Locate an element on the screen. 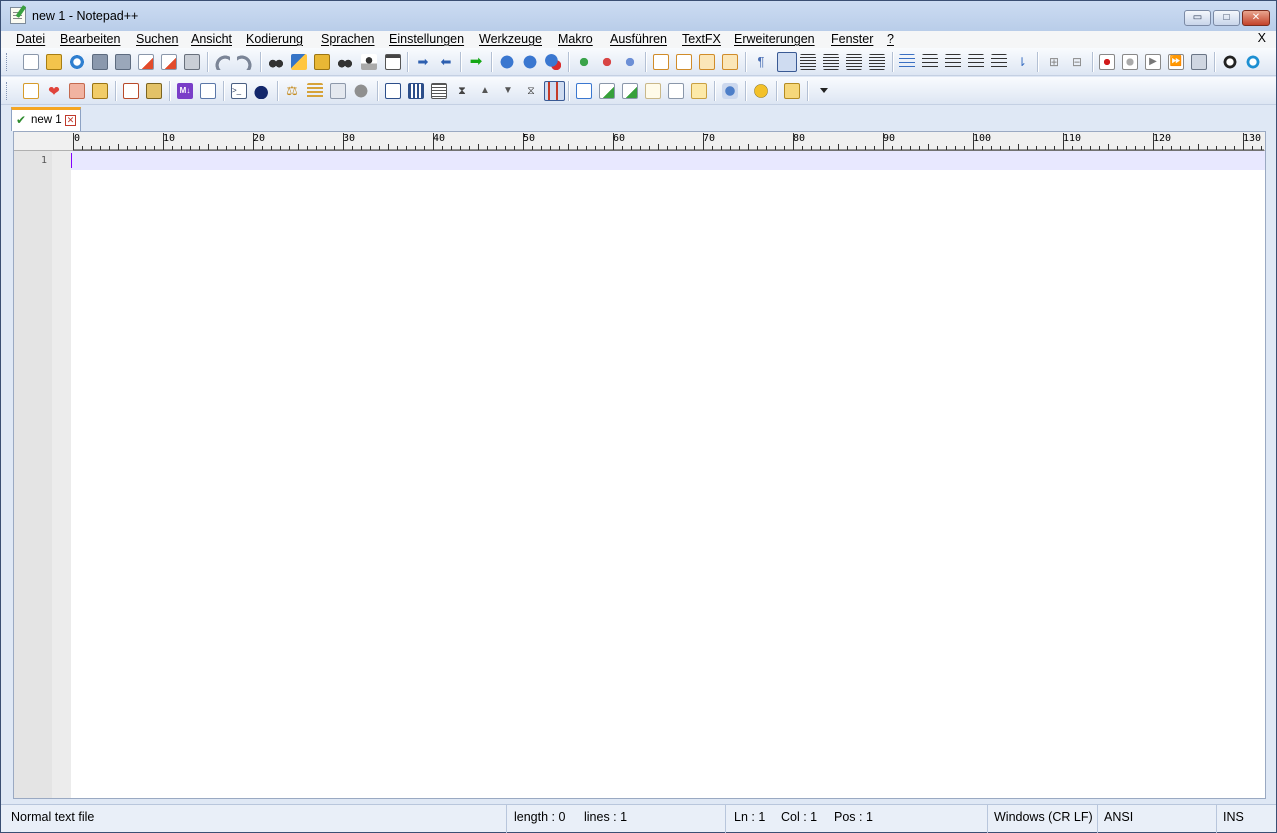  close-all-icon is located at coordinates (169, 62).